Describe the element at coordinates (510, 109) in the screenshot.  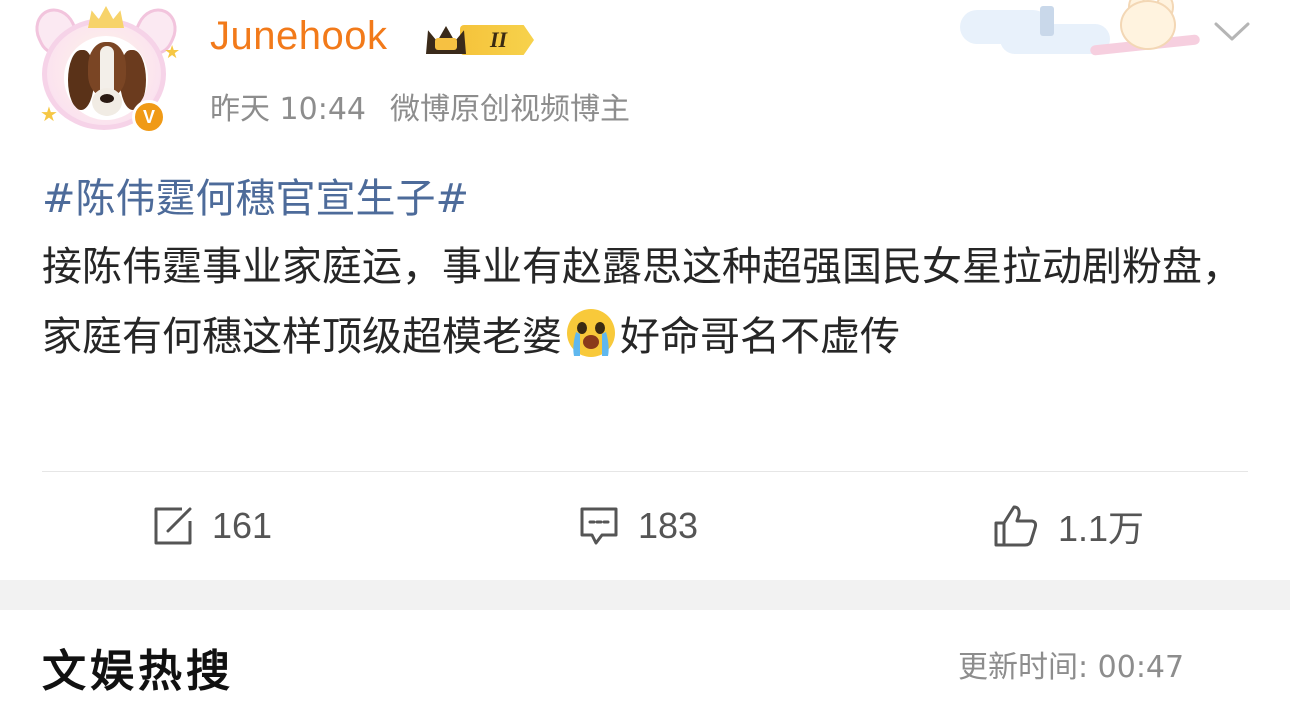
I see `post-source: 微博原创视频博主` at that location.